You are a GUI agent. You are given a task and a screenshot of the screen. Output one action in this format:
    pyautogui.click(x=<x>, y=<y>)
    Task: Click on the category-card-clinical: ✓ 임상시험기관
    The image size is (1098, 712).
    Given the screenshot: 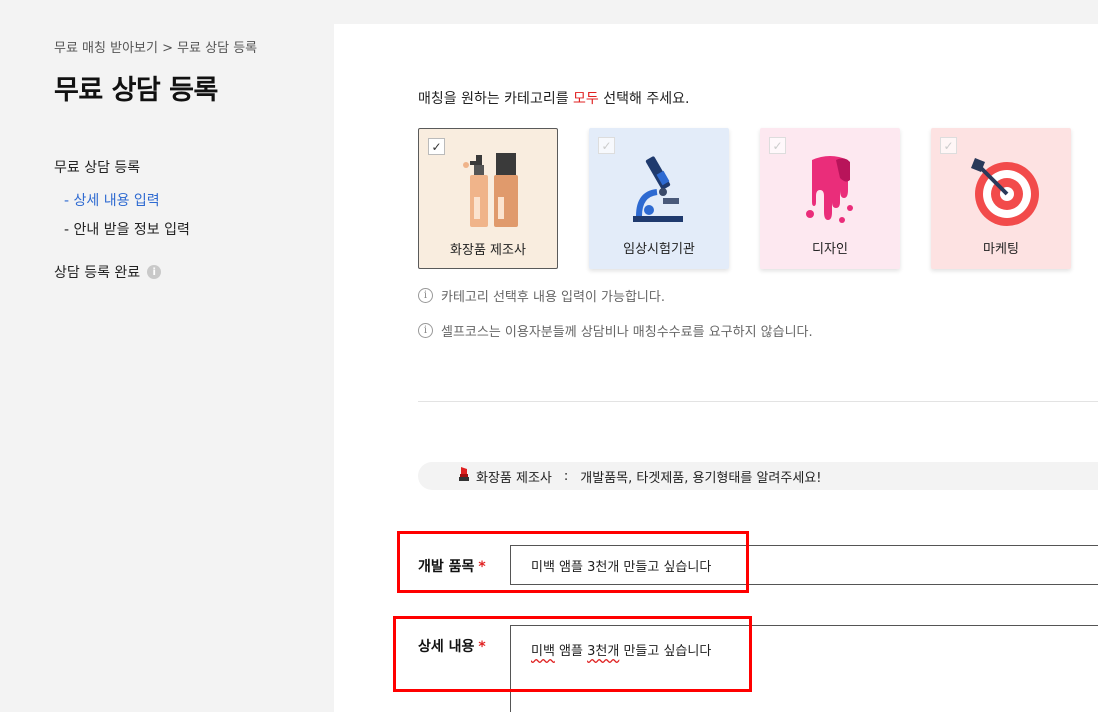 What is the action you would take?
    pyautogui.click(x=659, y=198)
    